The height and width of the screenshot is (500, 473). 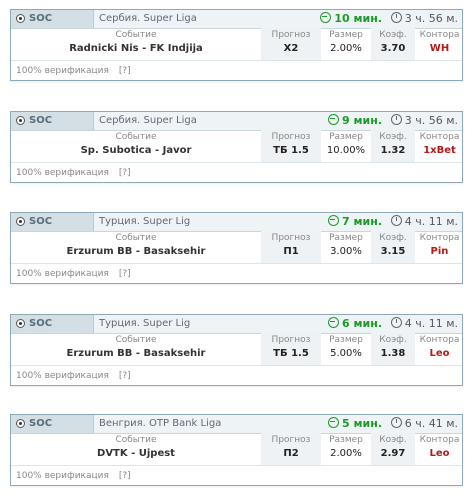 I want to click on size-cell: Размер 2.00%, so click(x=346, y=449).